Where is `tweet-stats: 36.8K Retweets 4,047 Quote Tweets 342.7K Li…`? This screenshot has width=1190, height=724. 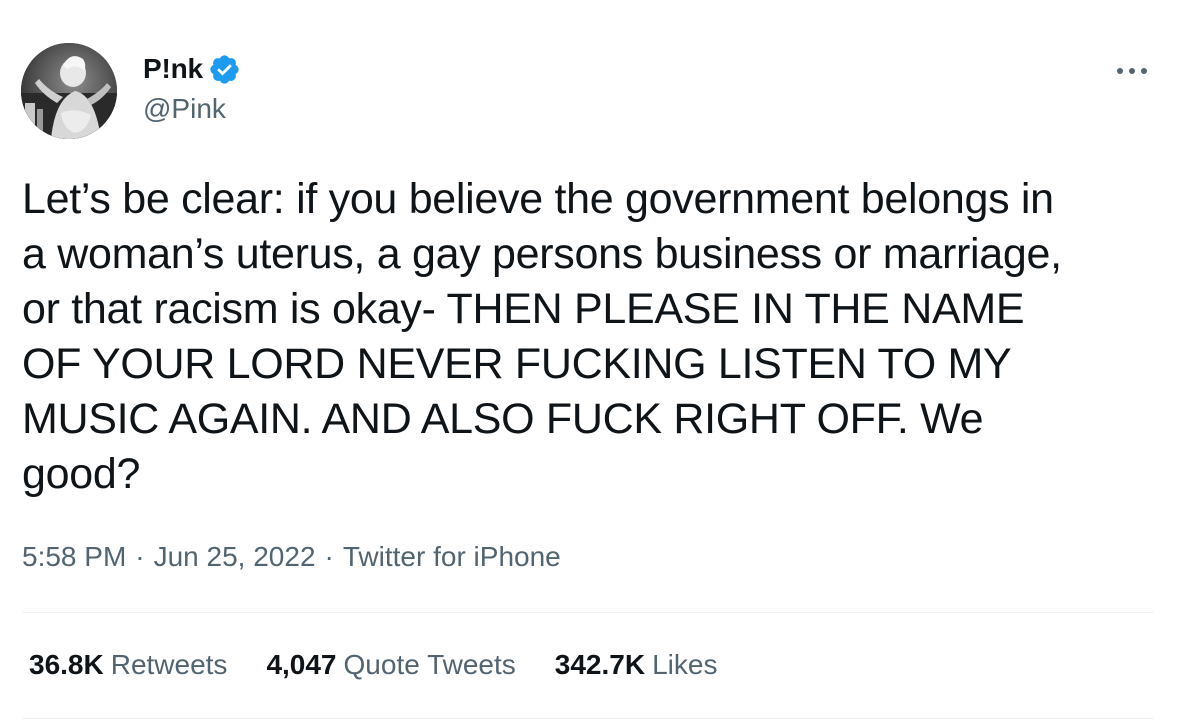
tweet-stats: 36.8K Retweets 4,047 Quote Tweets 342.7K Li… is located at coordinates (392, 665).